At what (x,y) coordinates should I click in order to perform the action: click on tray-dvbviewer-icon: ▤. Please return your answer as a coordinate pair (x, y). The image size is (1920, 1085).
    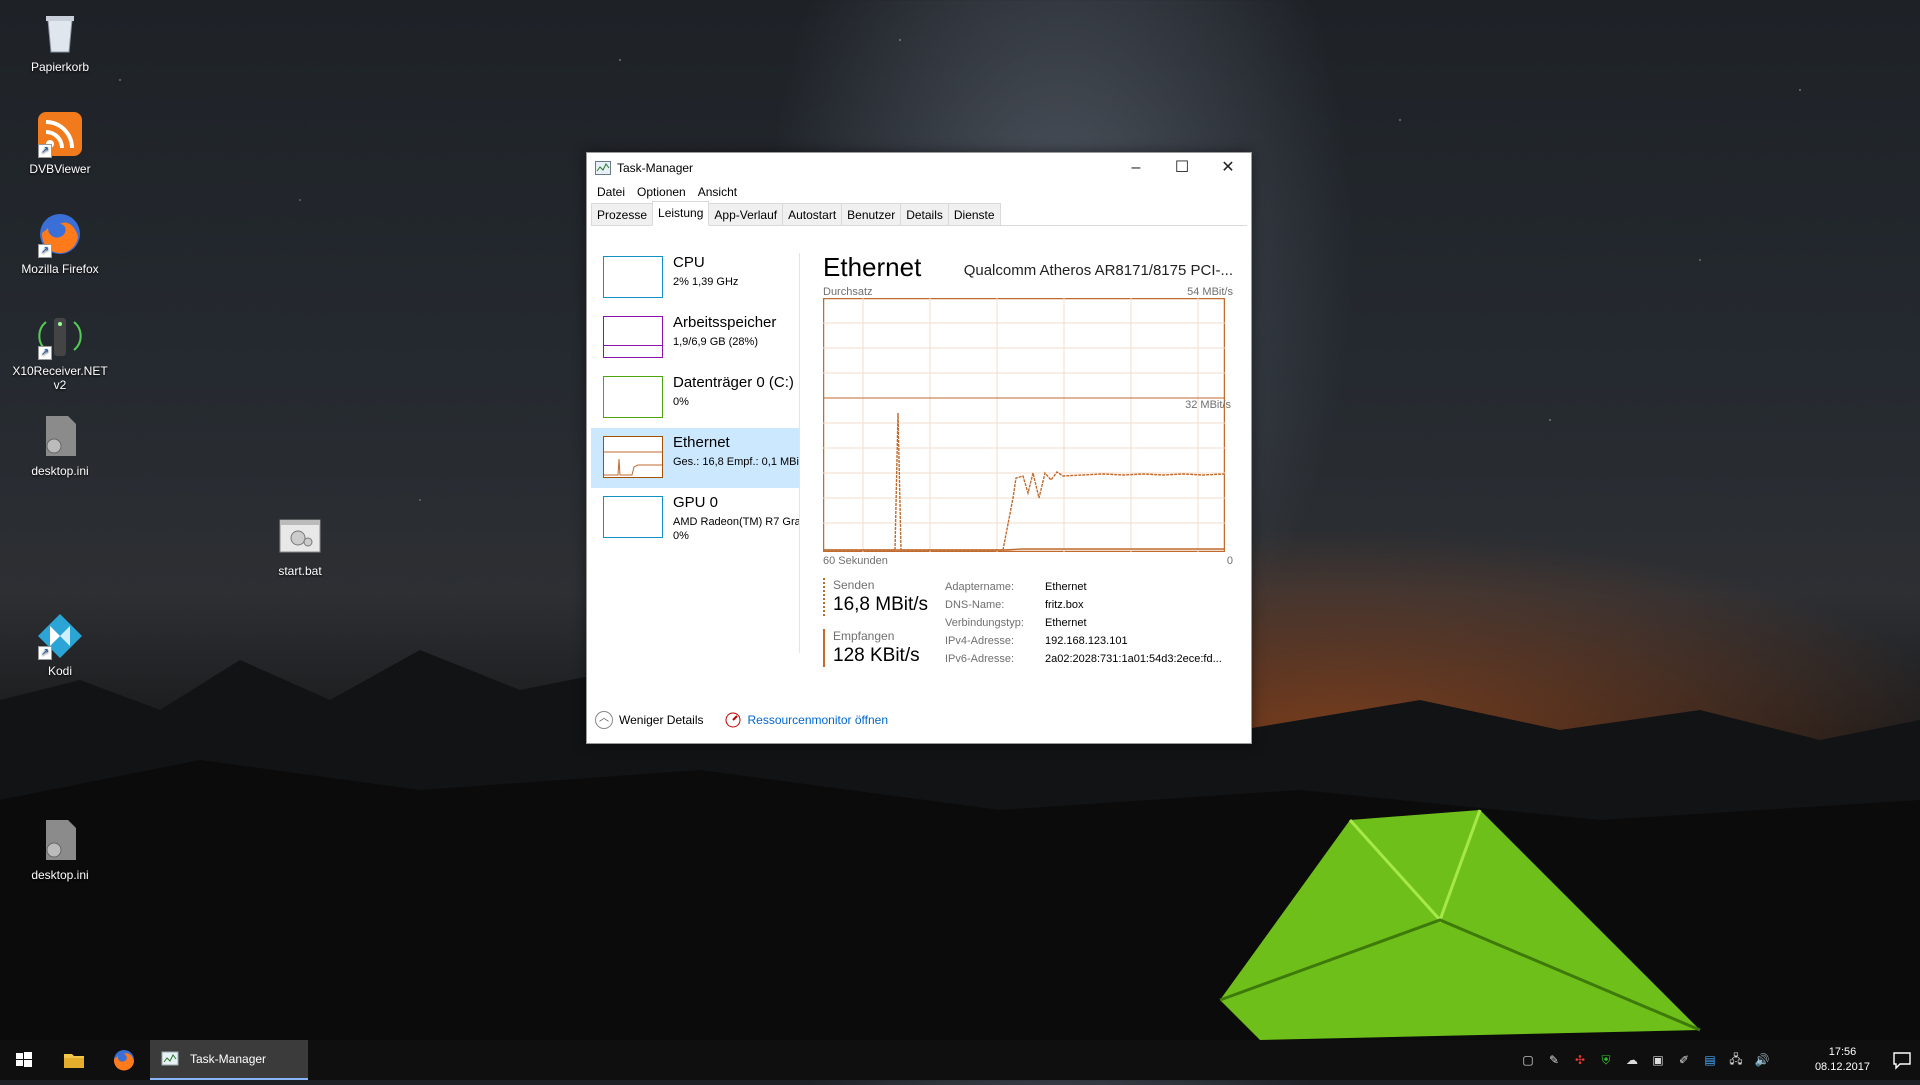
    Looking at the image, I should click on (1710, 1060).